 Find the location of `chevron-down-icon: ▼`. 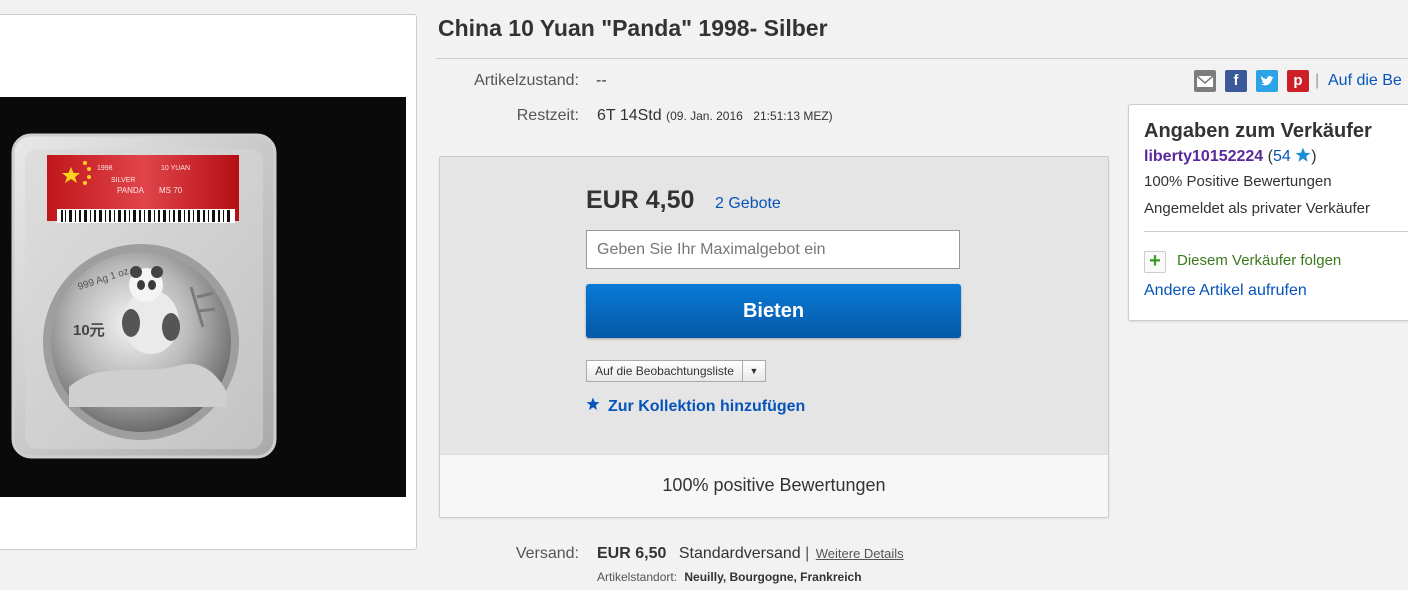

chevron-down-icon: ▼ is located at coordinates (754, 371).